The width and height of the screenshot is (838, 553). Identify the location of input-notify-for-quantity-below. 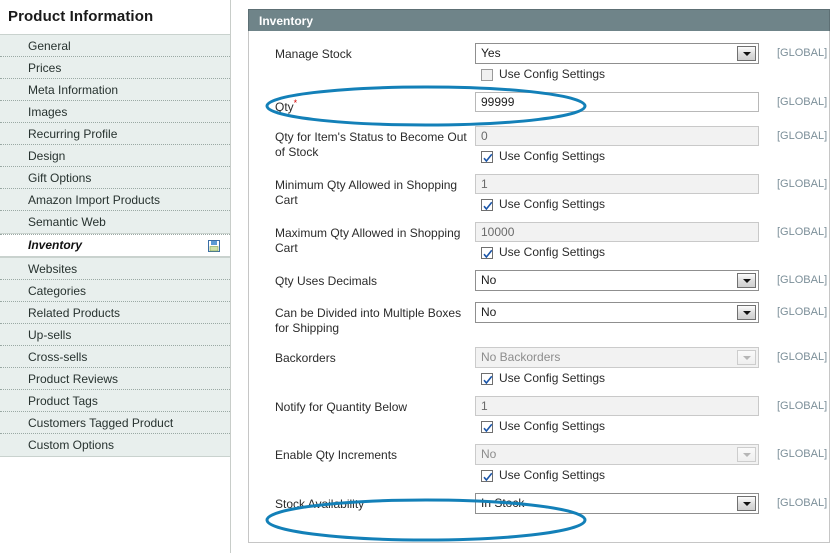
(617, 406).